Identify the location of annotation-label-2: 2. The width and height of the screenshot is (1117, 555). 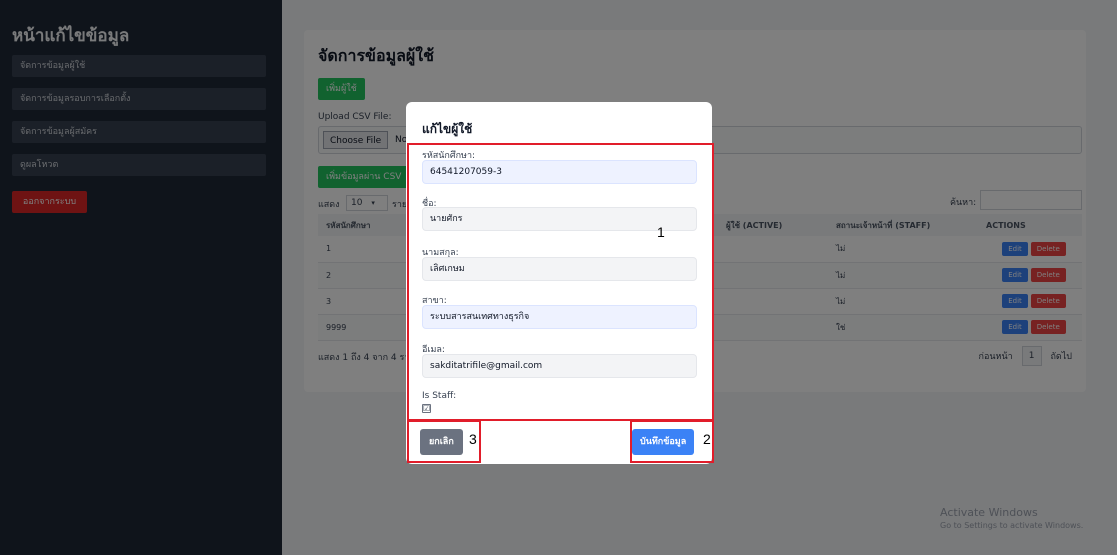
(707, 439).